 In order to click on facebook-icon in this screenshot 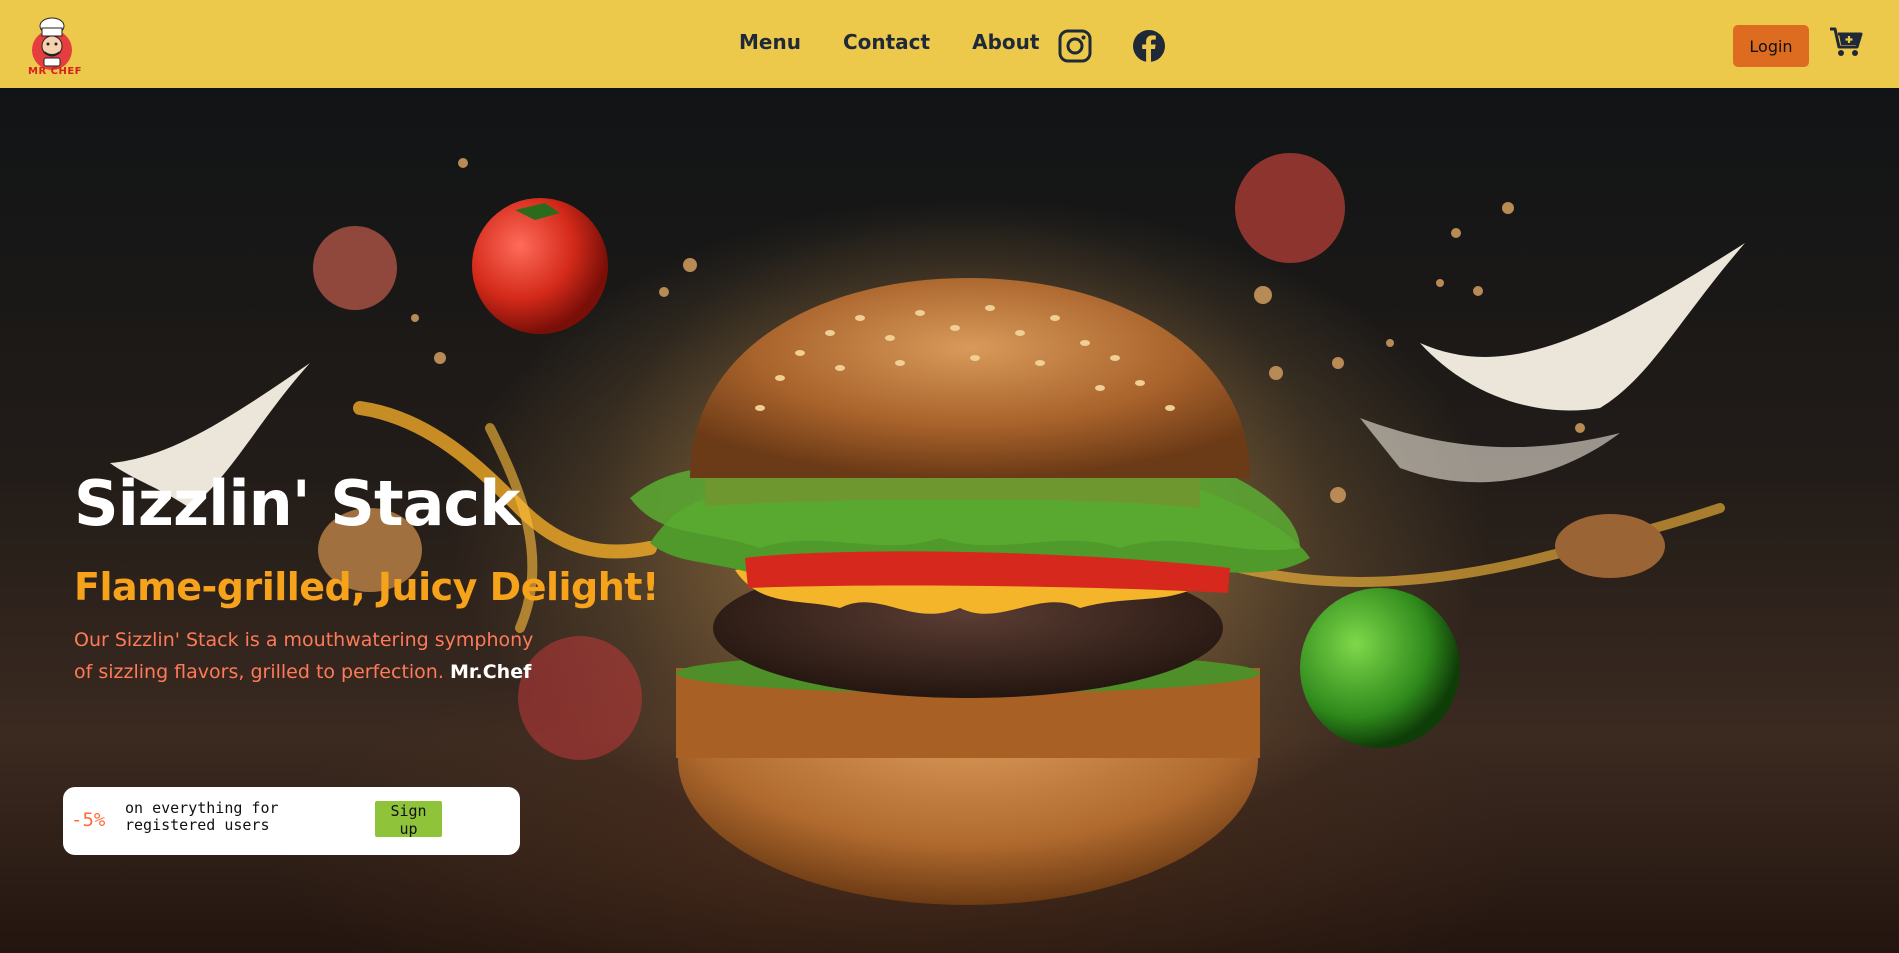, I will do `click(1149, 46)`.